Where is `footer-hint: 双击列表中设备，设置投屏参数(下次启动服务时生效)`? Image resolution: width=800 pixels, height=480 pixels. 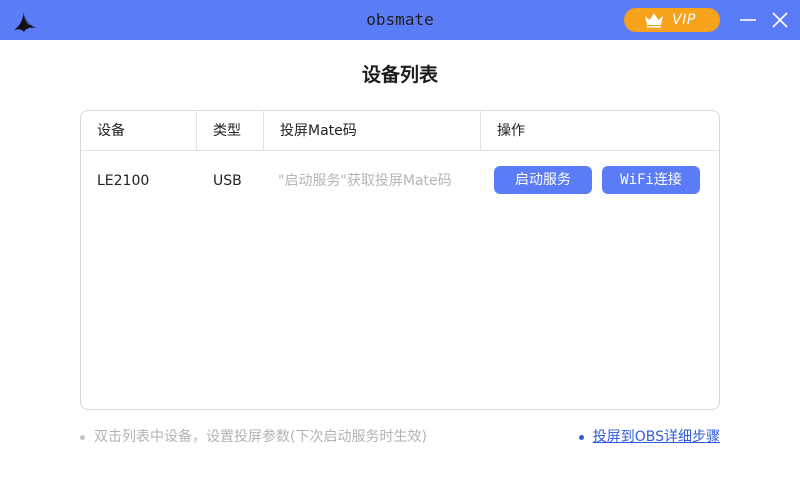 footer-hint: 双击列表中设备，设置投屏参数(下次启动服务时生效) is located at coordinates (253, 437).